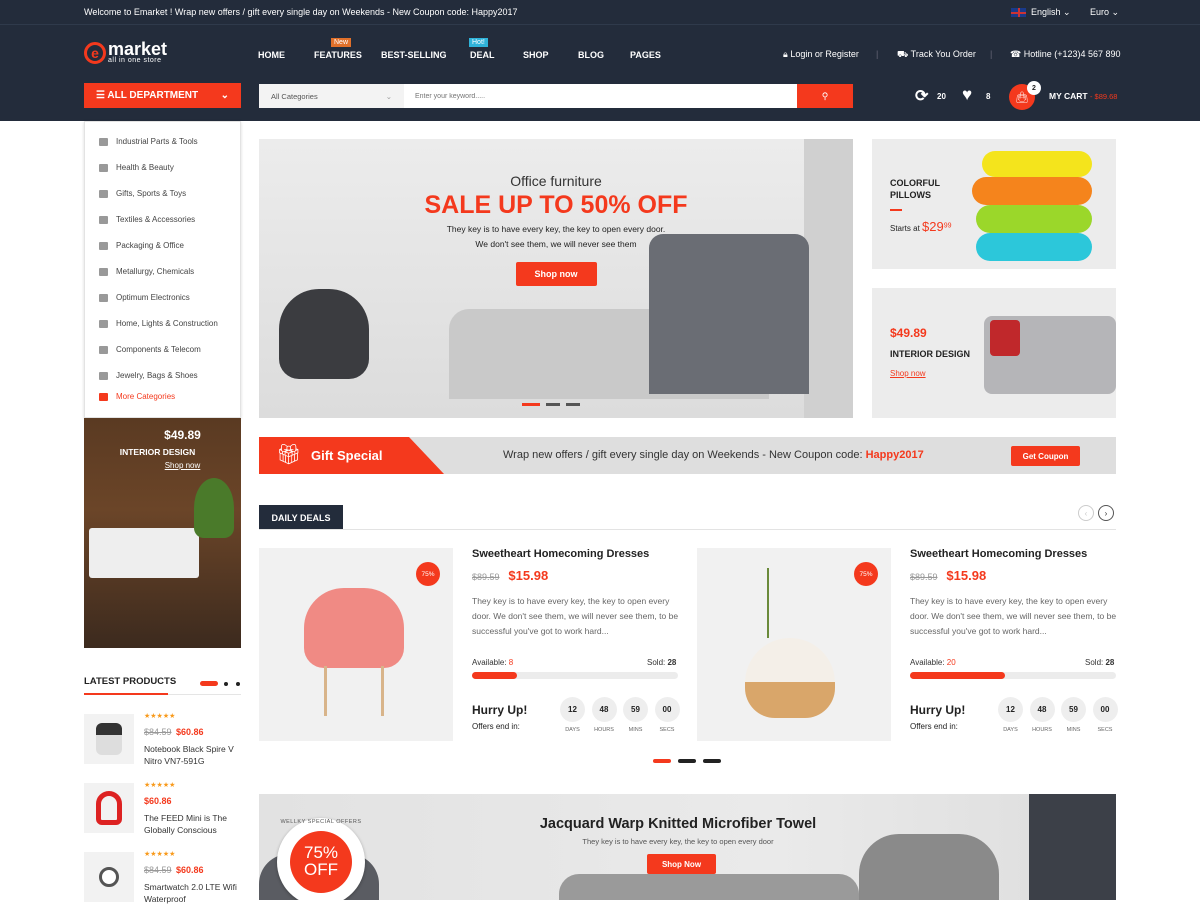  I want to click on deals-dot-active, so click(662, 761).